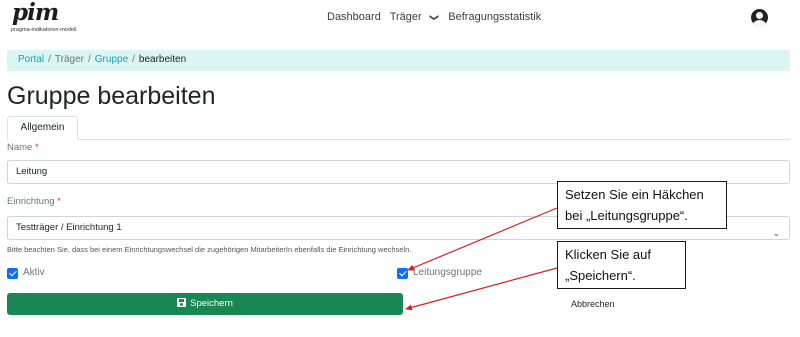 The width and height of the screenshot is (800, 337). I want to click on breadcrumb-current: bearbeiten, so click(162, 59).